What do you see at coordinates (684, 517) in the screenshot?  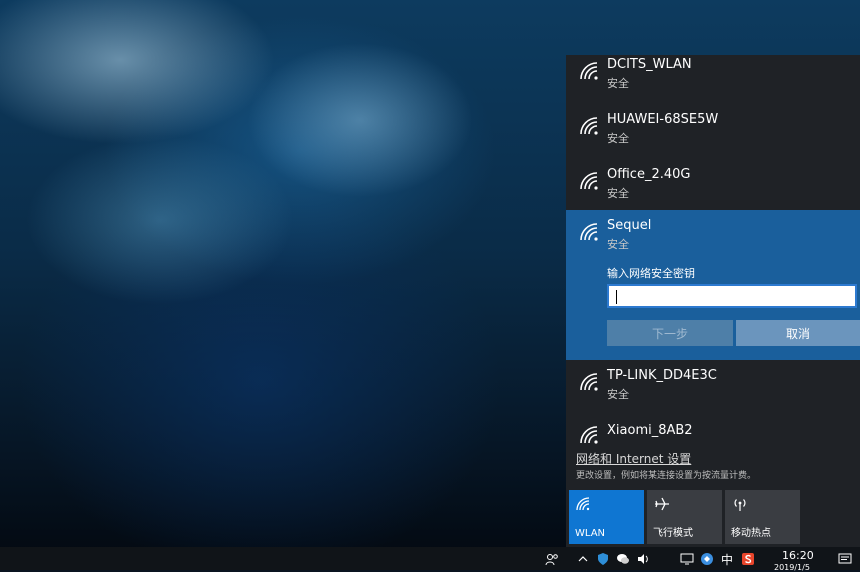 I see `airplane-mode-tile: 飞行模式` at bounding box center [684, 517].